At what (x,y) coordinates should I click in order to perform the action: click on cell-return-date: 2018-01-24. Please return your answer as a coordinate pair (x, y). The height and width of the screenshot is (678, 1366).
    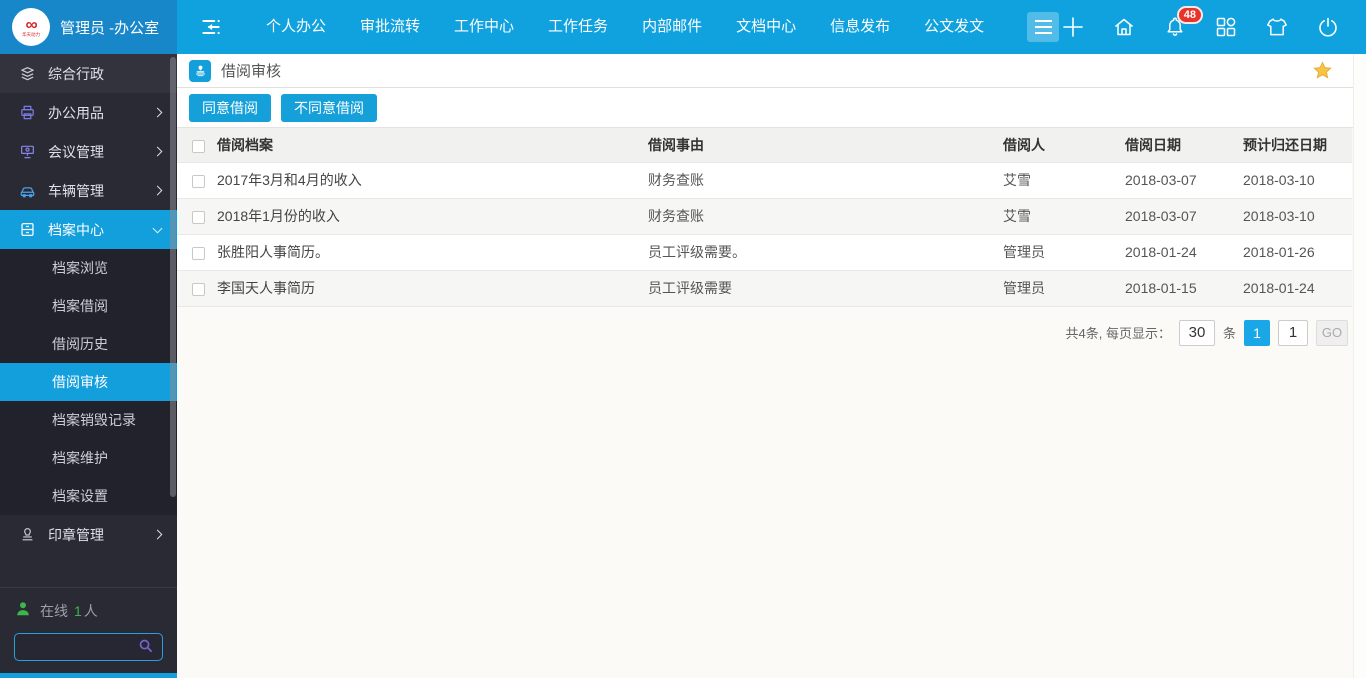
    Looking at the image, I should click on (1279, 288).